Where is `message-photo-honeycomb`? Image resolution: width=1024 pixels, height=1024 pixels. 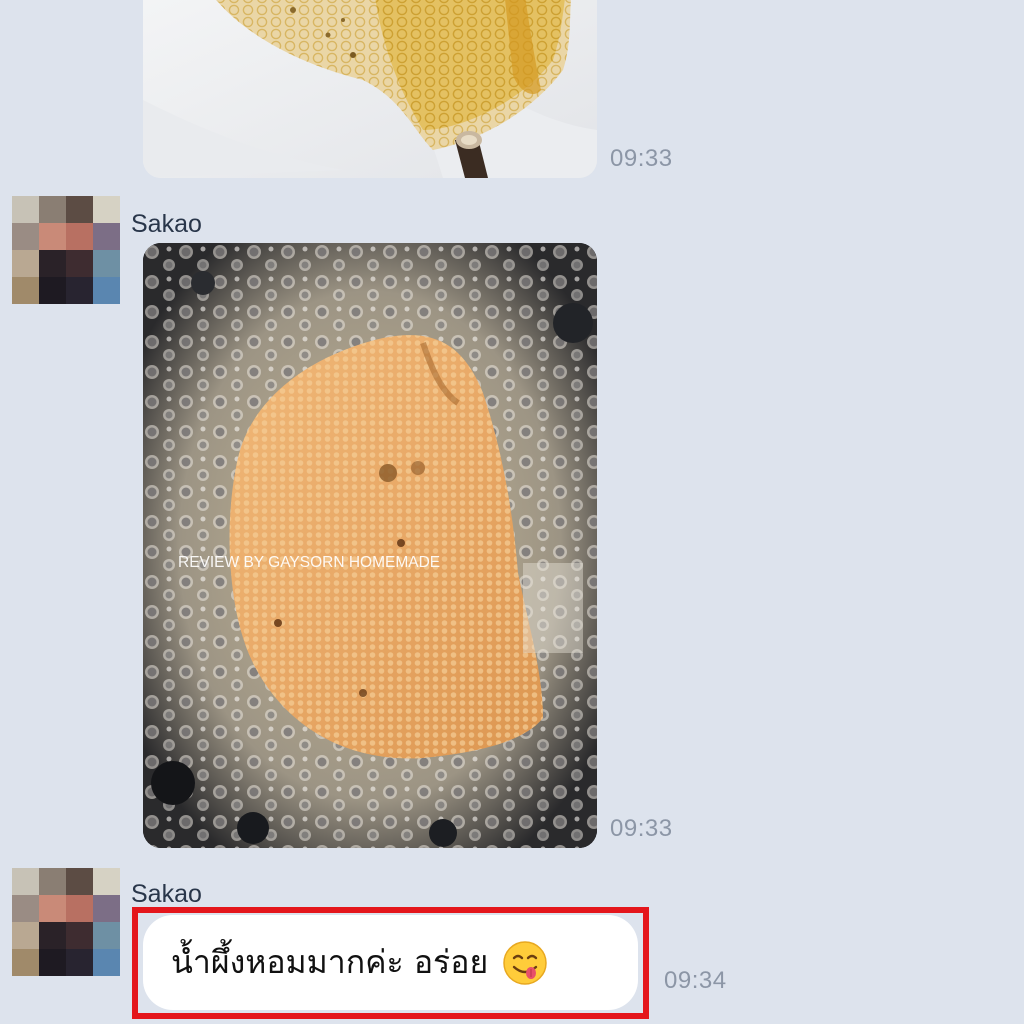
message-photo-honeycomb is located at coordinates (370, 89).